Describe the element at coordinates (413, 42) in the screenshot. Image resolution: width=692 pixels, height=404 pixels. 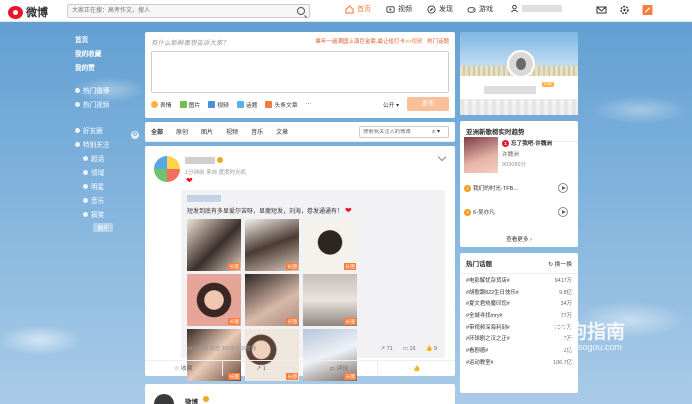
I see `publisher-hot-link: >>视频` at that location.